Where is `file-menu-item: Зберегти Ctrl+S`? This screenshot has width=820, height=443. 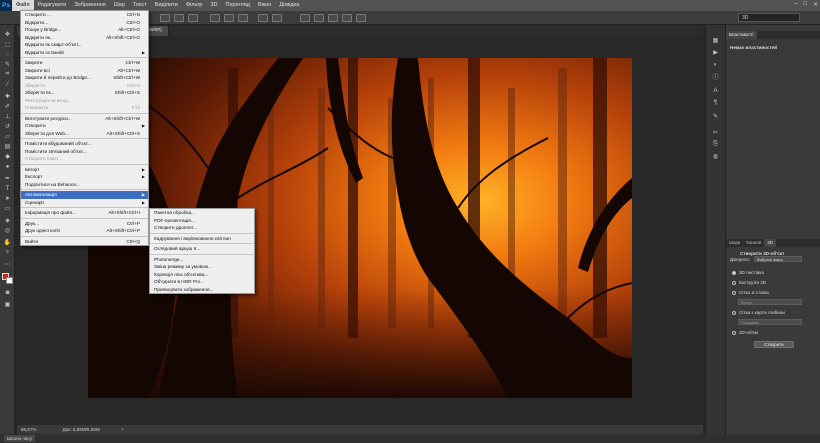 file-menu-item: Зберегти Ctrl+S is located at coordinates (84, 86).